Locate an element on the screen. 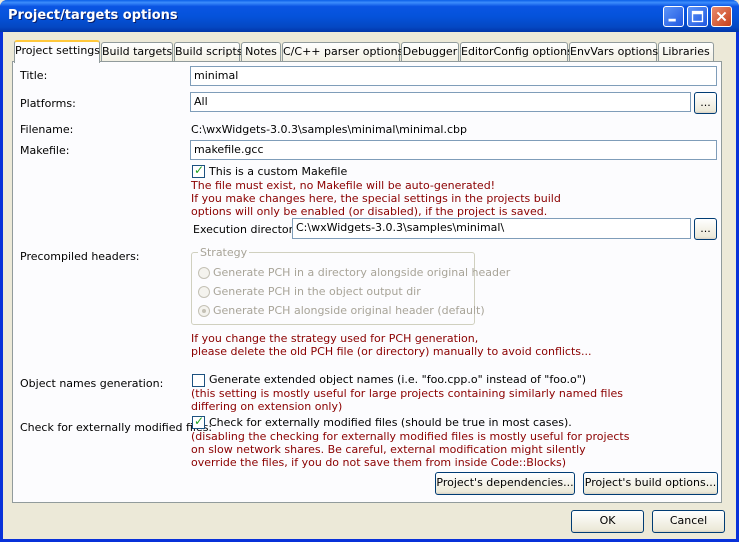 This screenshot has height=542, width=739. pch-option-directory-radio is located at coordinates (204, 273).